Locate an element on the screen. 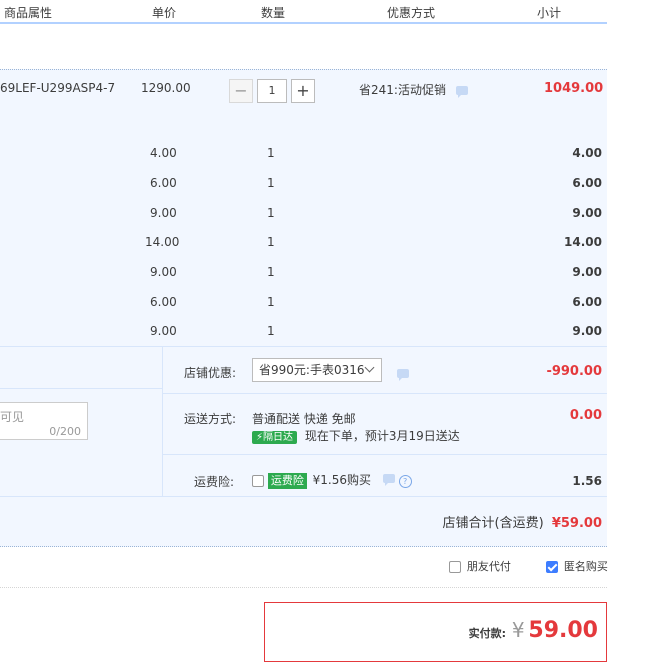 The height and width of the screenshot is (662, 656). store-total: 店铺合计(含运费) ¥59.00 is located at coordinates (522, 521).